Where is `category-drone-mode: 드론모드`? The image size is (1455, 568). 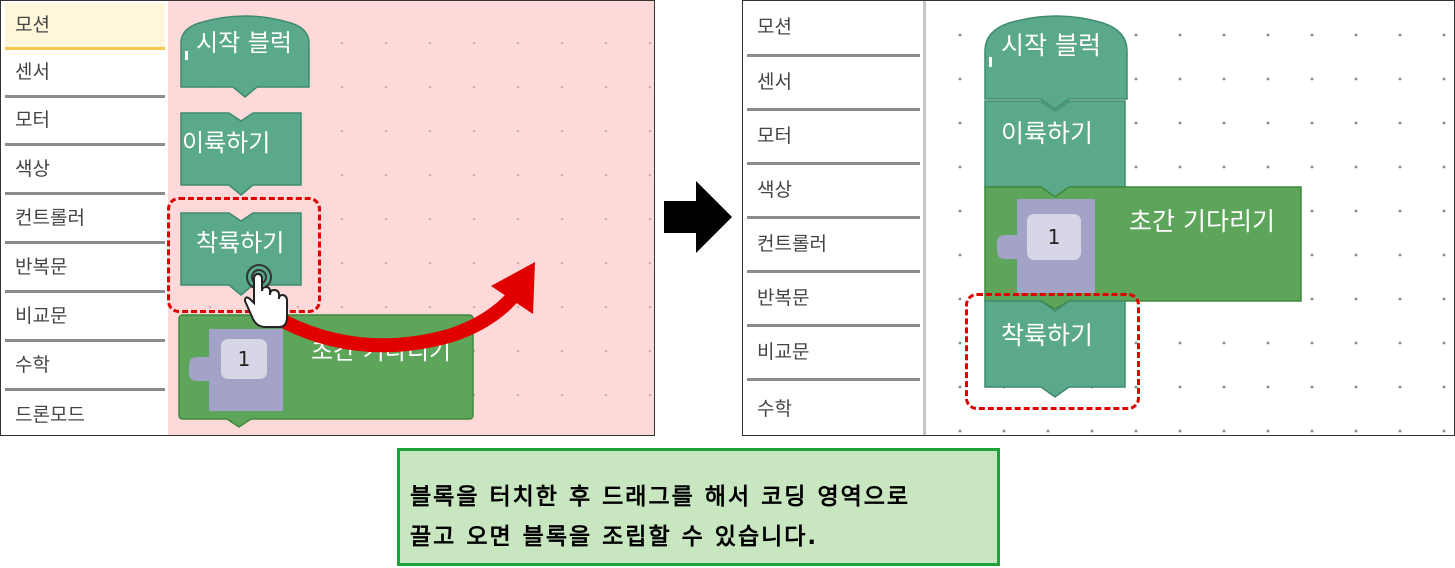 category-drone-mode: 드론모드 is located at coordinates (85, 413).